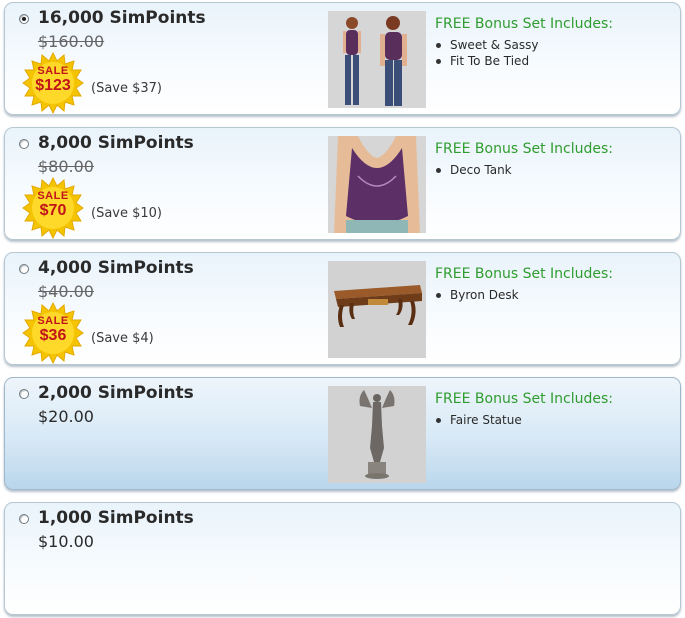  Describe the element at coordinates (66, 541) in the screenshot. I see `package-price: $10.00` at that location.